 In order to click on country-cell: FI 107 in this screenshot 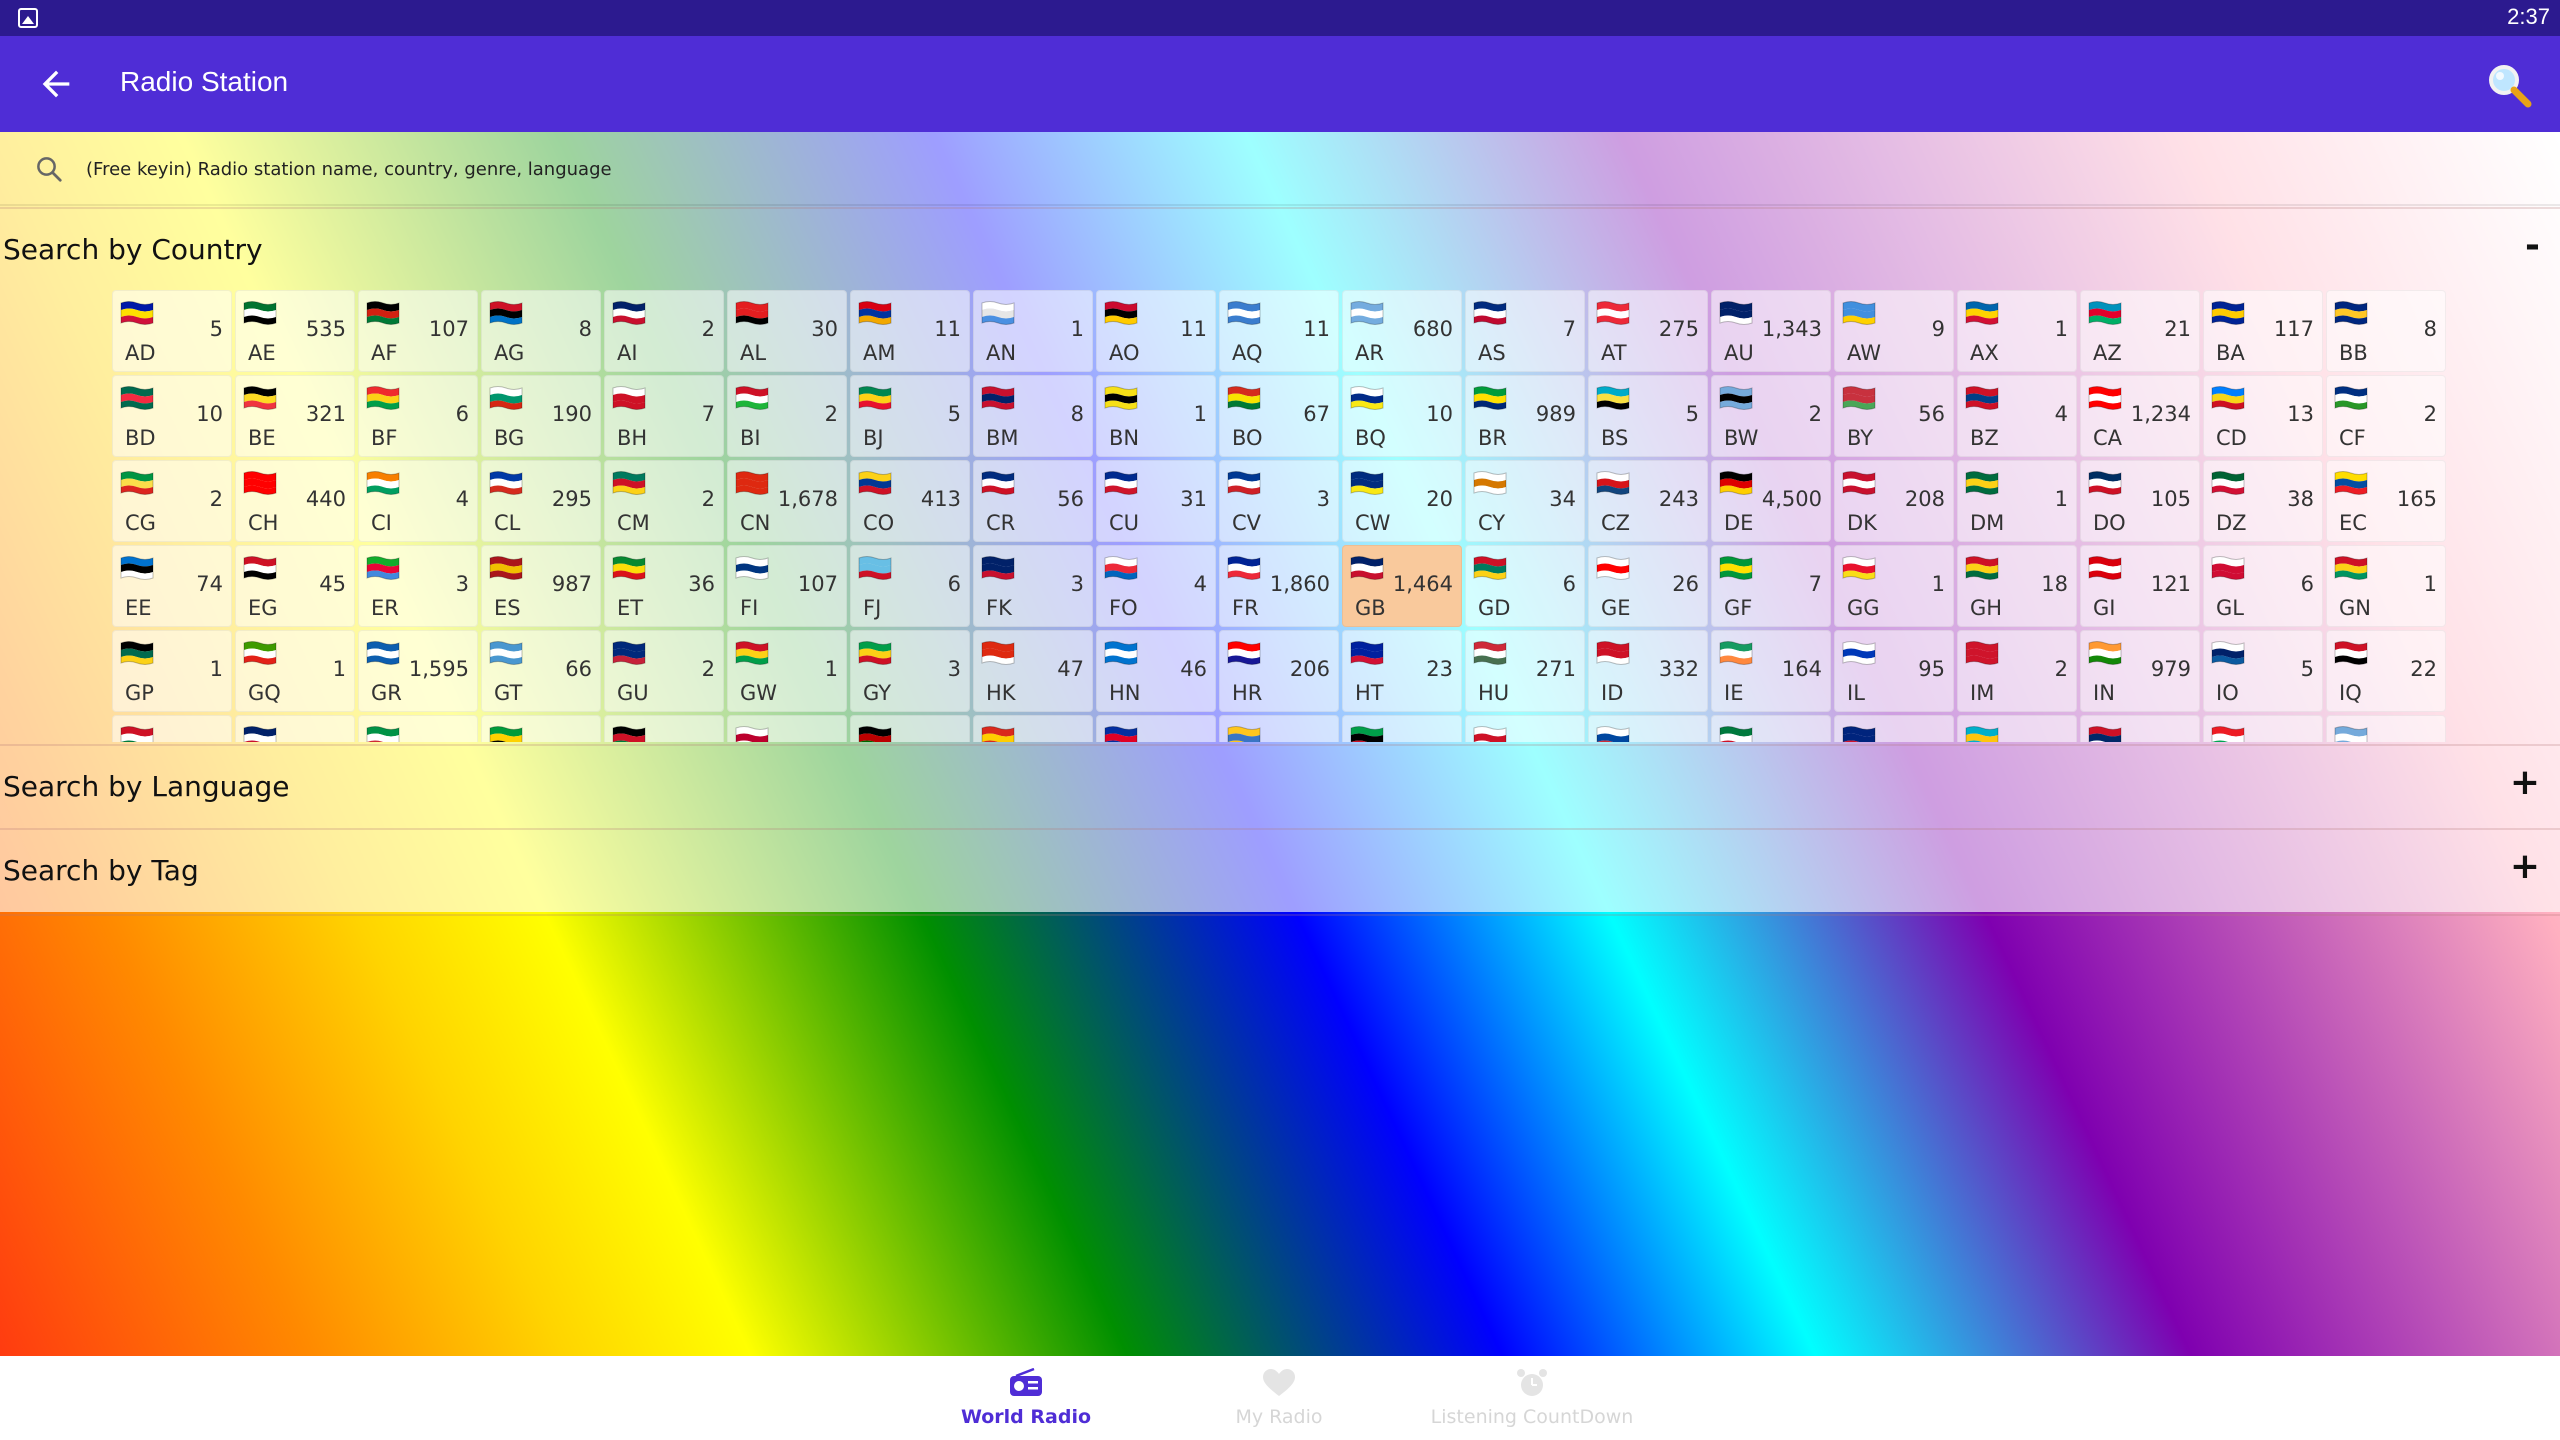, I will do `click(787, 586)`.